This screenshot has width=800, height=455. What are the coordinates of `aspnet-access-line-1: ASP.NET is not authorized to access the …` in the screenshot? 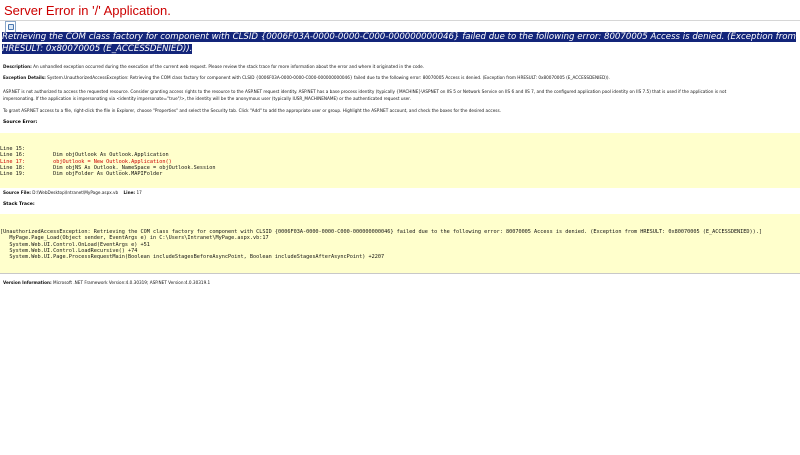 It's located at (365, 91).